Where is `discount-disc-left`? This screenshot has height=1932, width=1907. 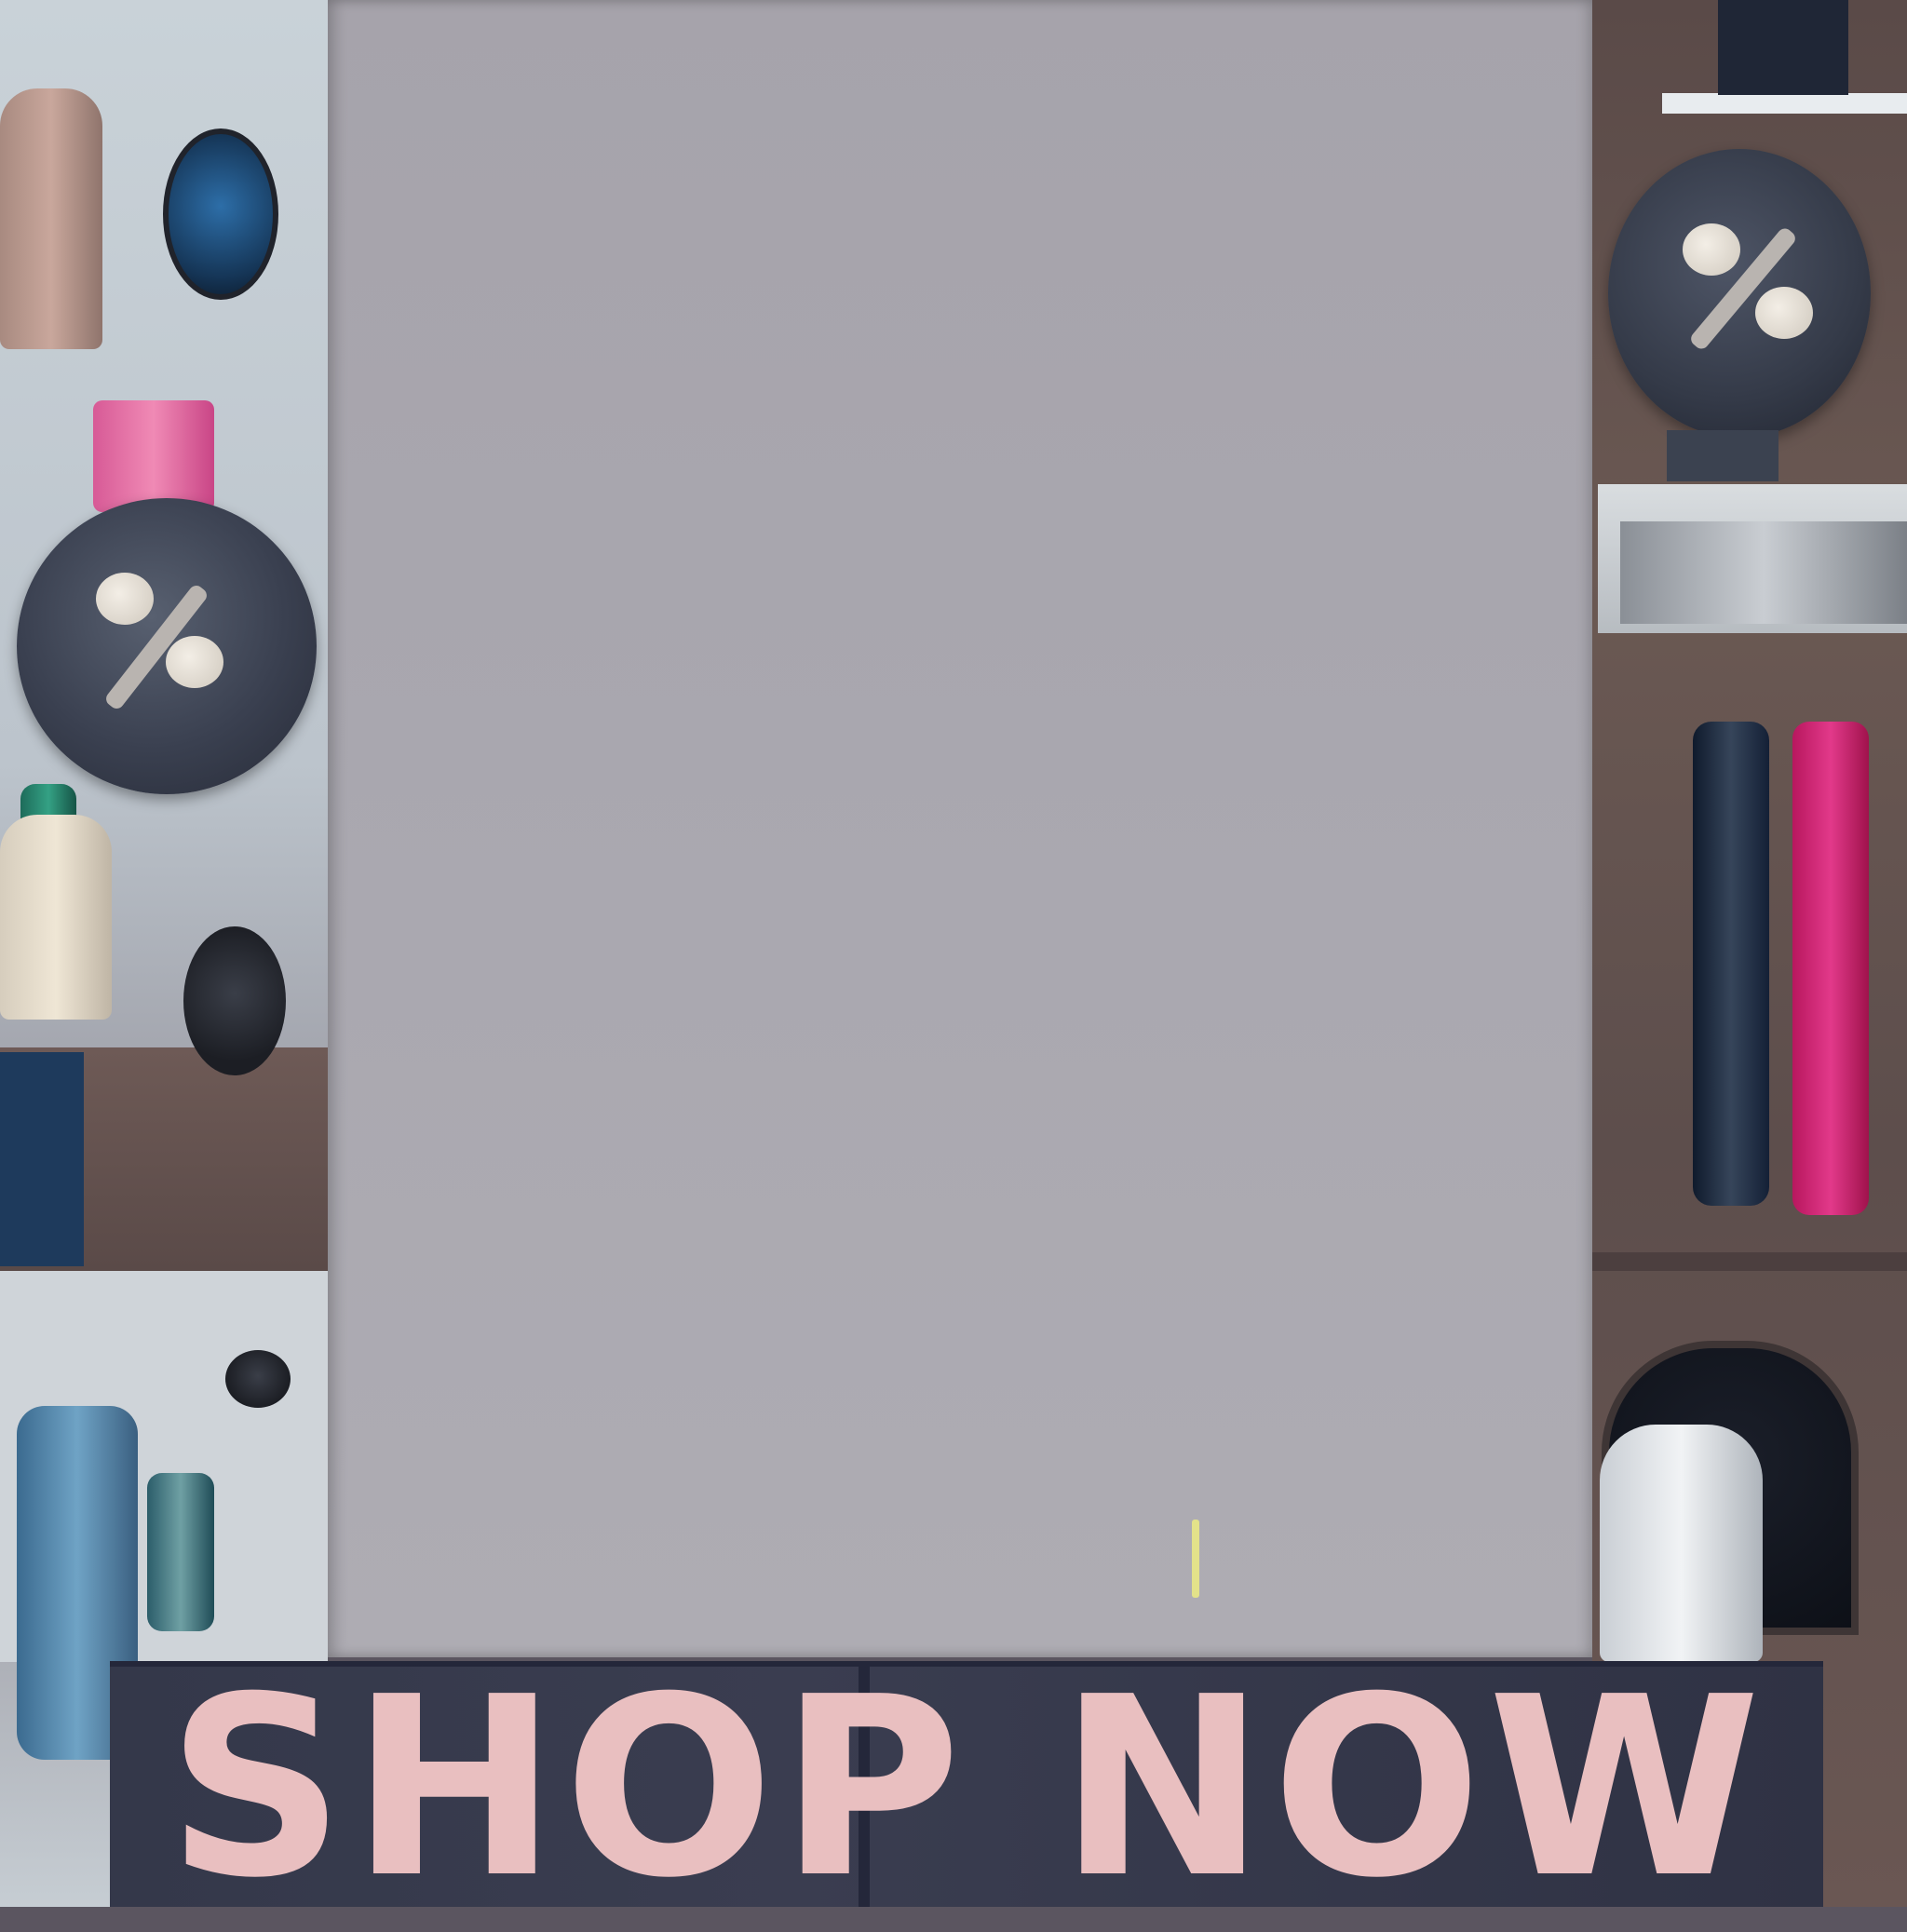 discount-disc-left is located at coordinates (167, 646).